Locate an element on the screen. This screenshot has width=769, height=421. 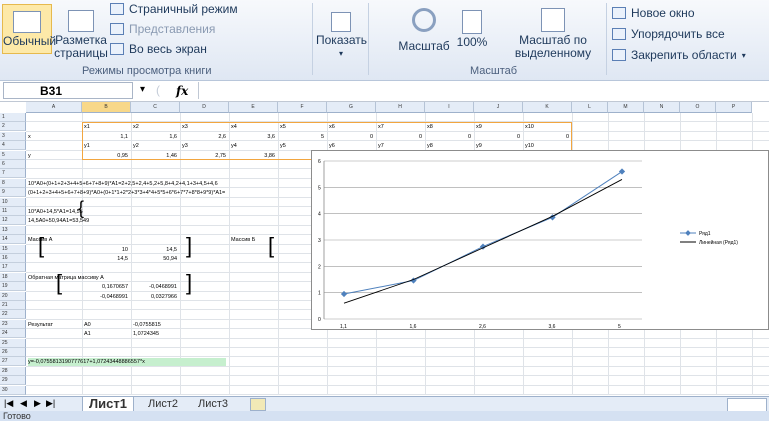
row-header-7: 7 is located at coordinates (13, 174).